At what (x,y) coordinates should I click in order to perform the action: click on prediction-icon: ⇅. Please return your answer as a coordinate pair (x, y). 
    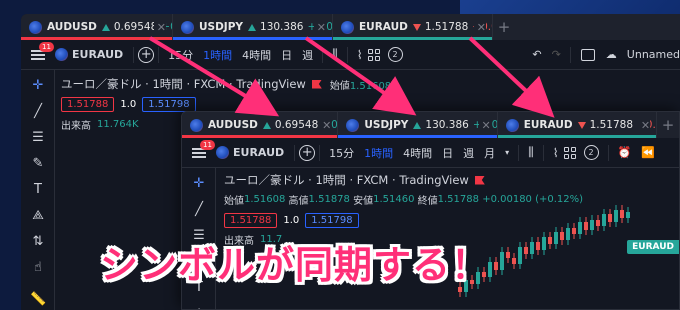
    Looking at the image, I should click on (38, 242).